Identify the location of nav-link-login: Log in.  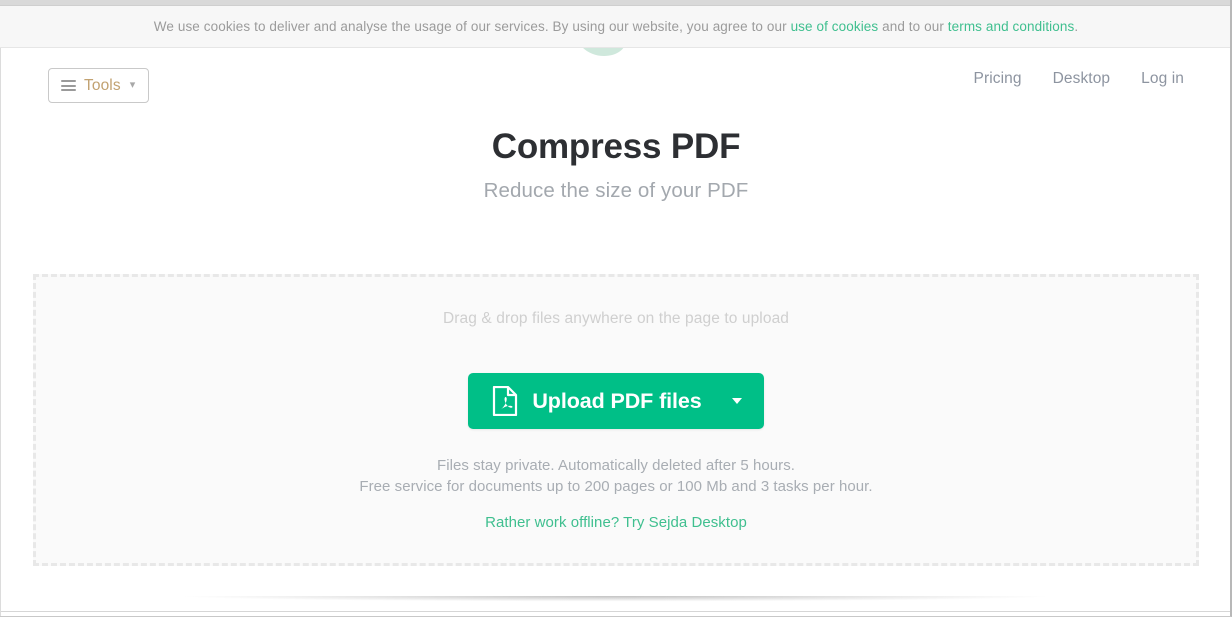
(1162, 79).